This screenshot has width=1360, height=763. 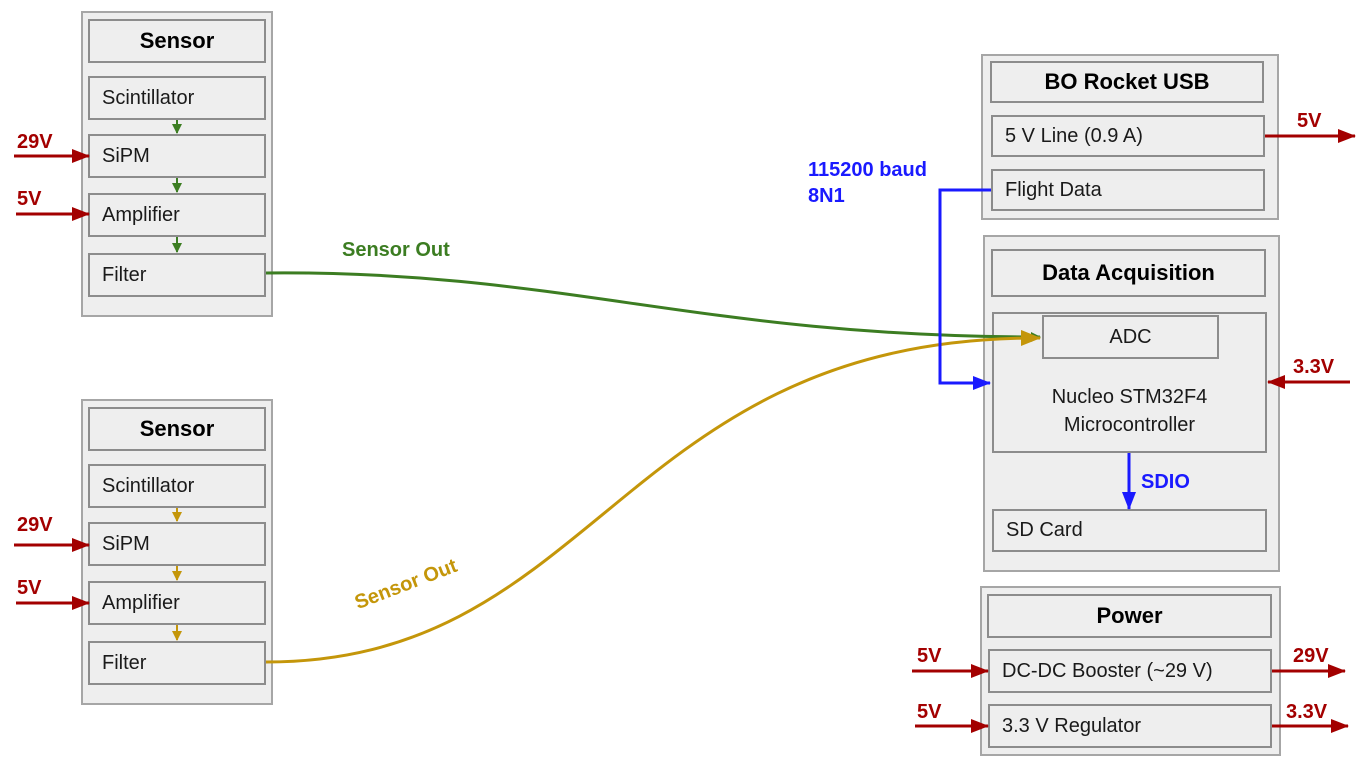 What do you see at coordinates (1314, 367) in the screenshot?
I see `mcu-3v3-input-label: 3.3V` at bounding box center [1314, 367].